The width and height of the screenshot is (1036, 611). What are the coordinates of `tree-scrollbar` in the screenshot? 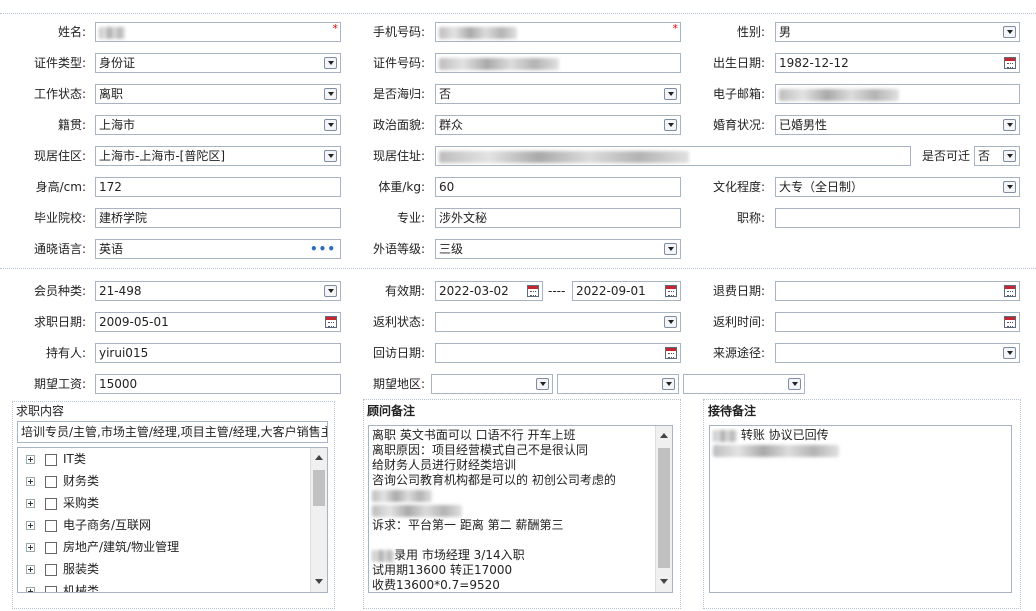 It's located at (318, 520).